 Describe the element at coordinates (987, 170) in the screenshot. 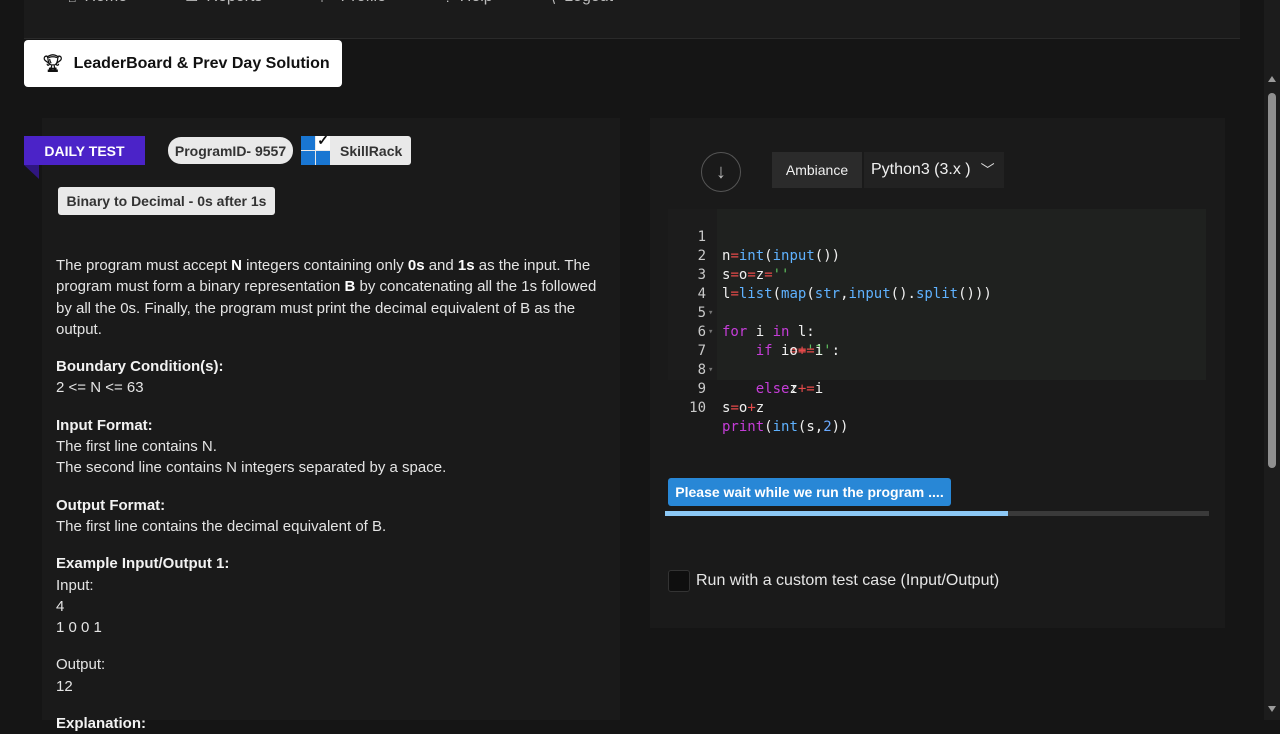

I see `chevron-down-icon: ﹀` at that location.